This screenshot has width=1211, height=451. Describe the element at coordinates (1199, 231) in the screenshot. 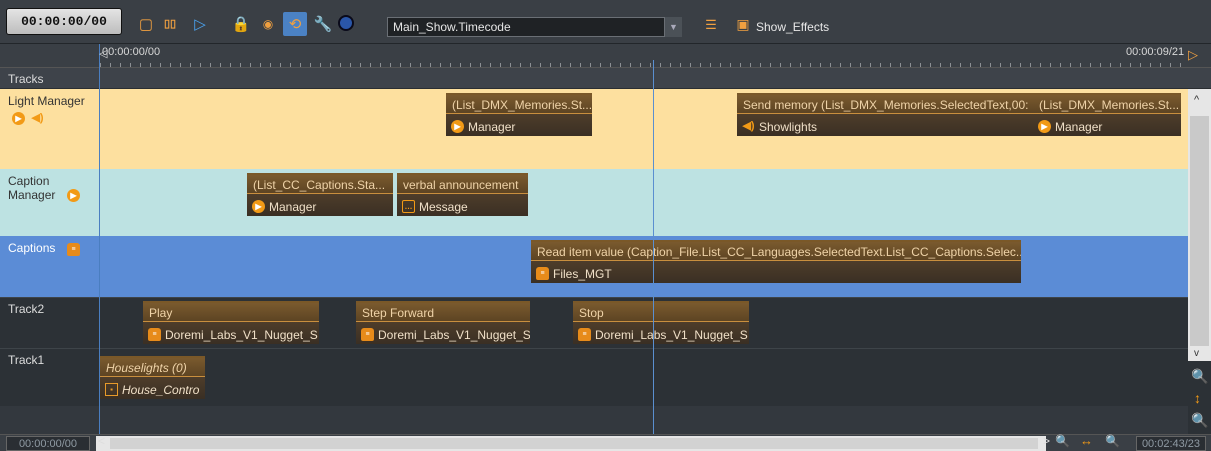

I see `vertical-scroll-thumb` at that location.